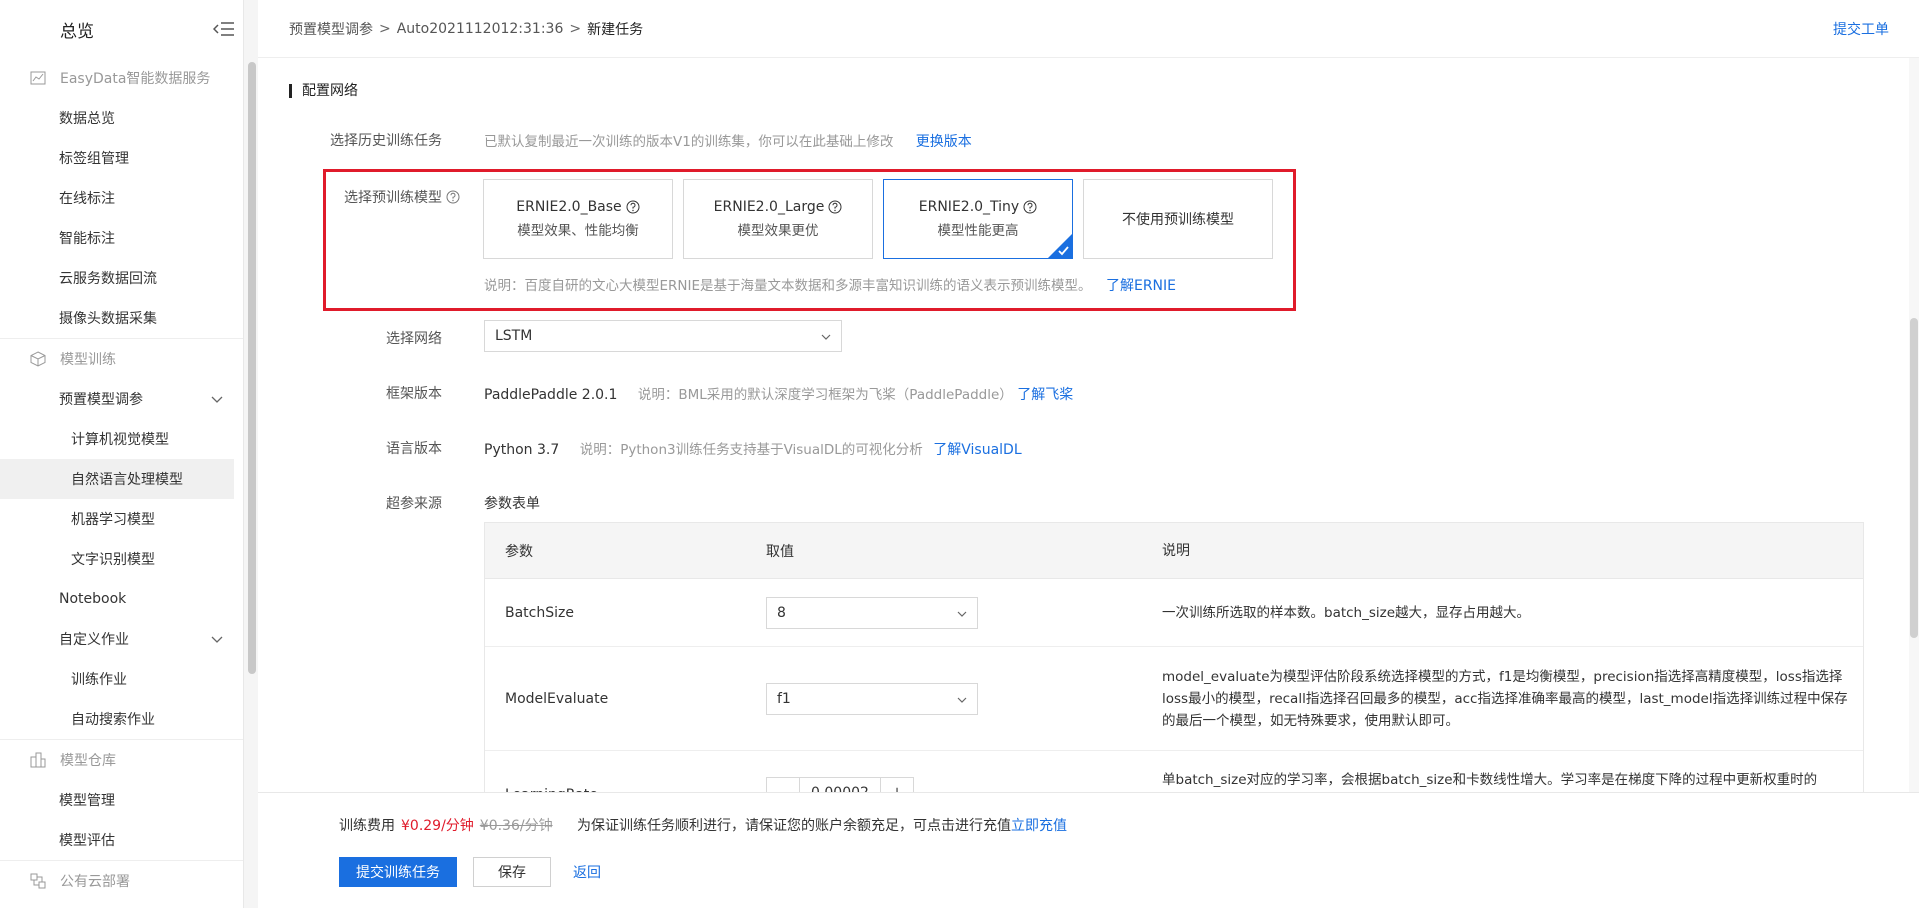 The image size is (1919, 908). What do you see at coordinates (615, 29) in the screenshot?
I see `breadcrumb-item-current: 新建任务` at bounding box center [615, 29].